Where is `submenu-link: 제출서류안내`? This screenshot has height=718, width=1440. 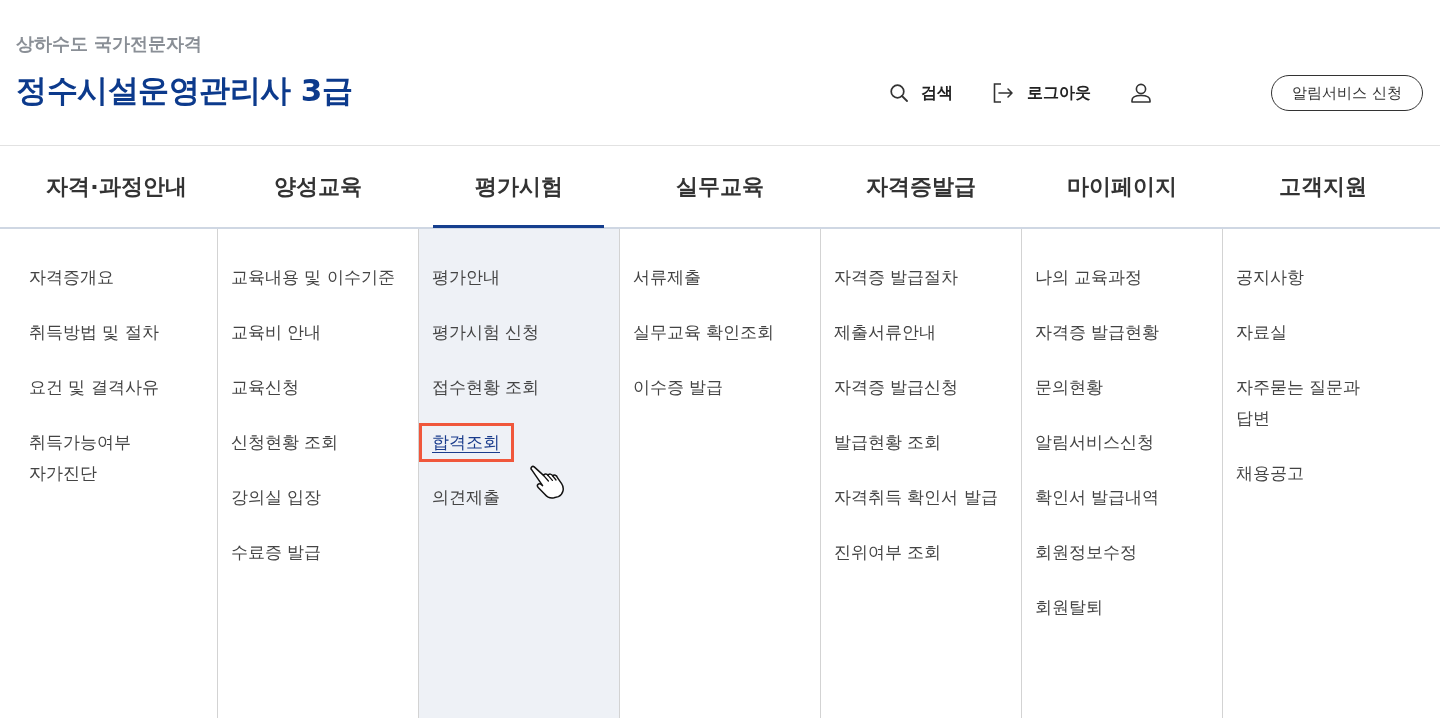 submenu-link: 제출서류안내 is located at coordinates (885, 332).